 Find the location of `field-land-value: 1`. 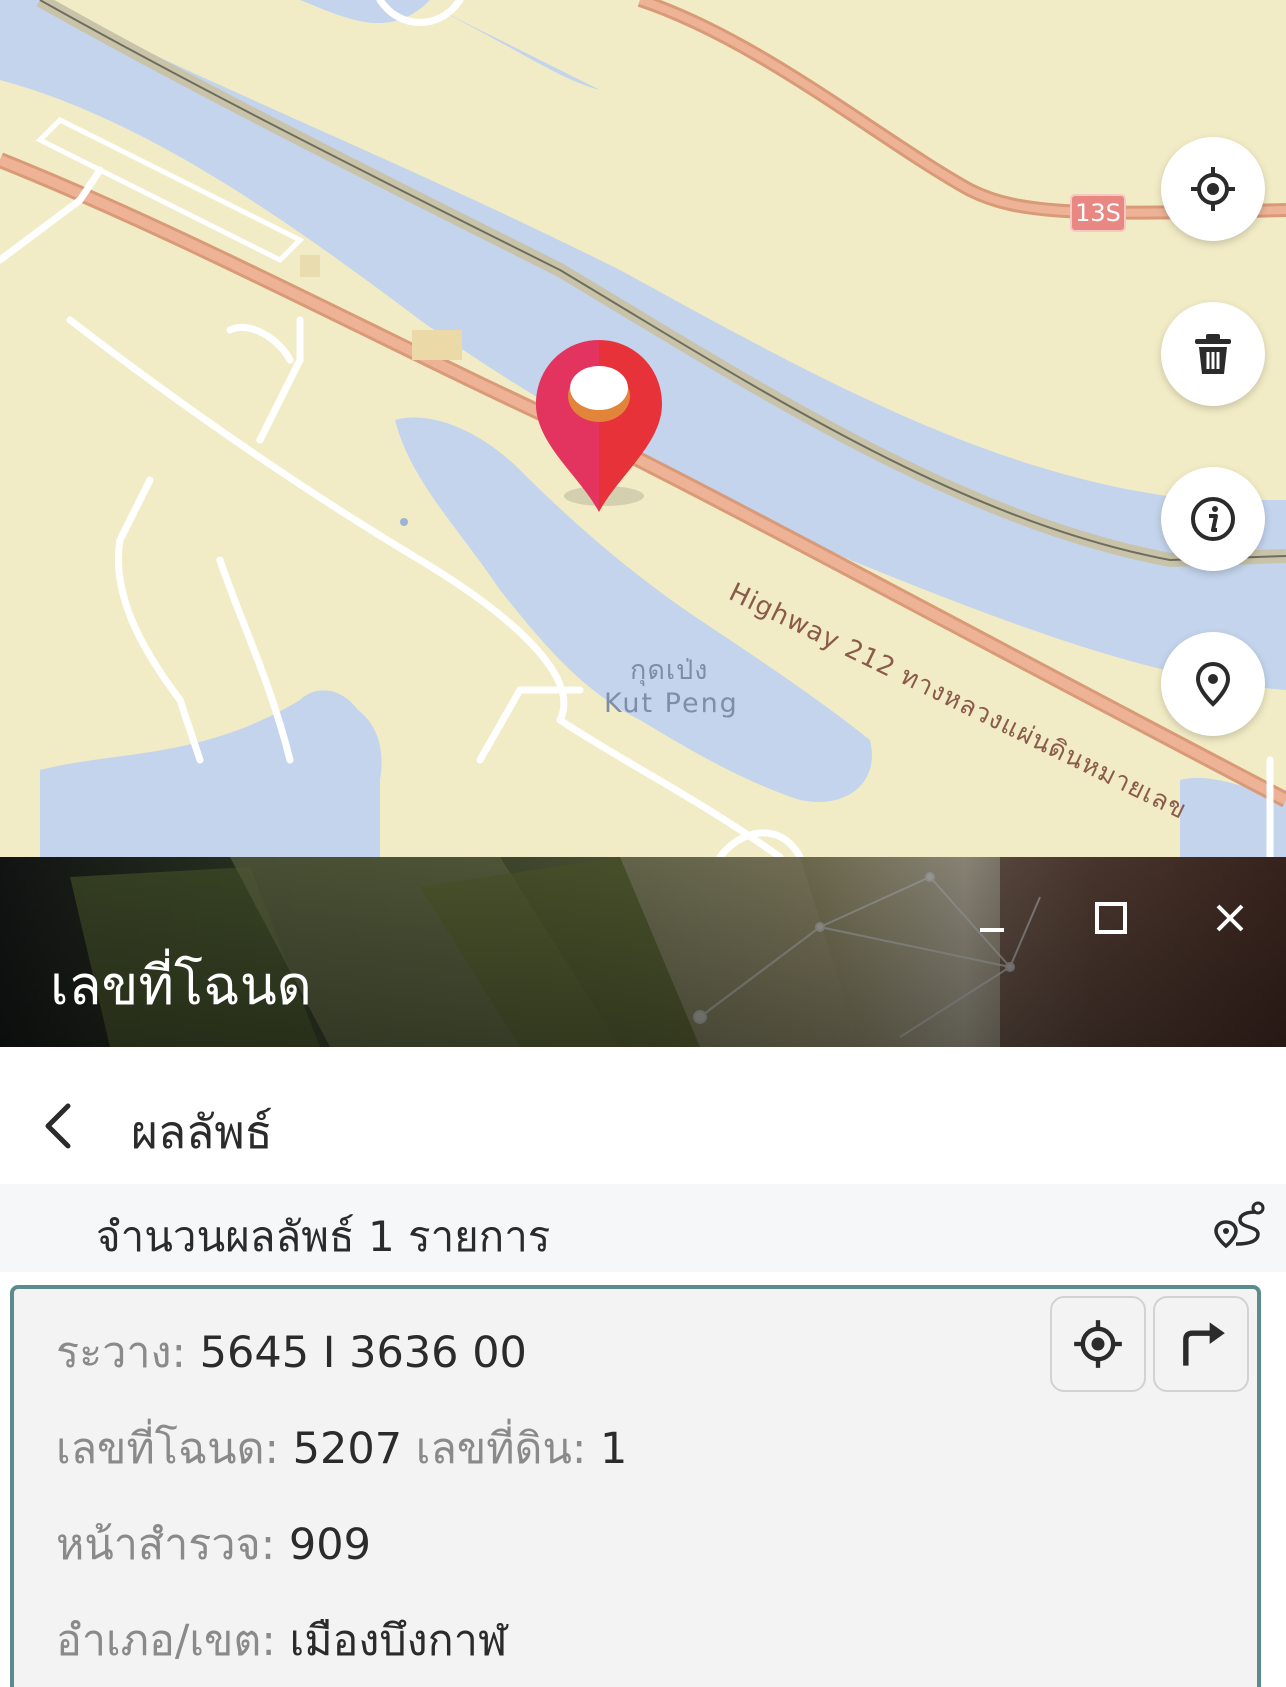

field-land-value: 1 is located at coordinates (614, 1449).